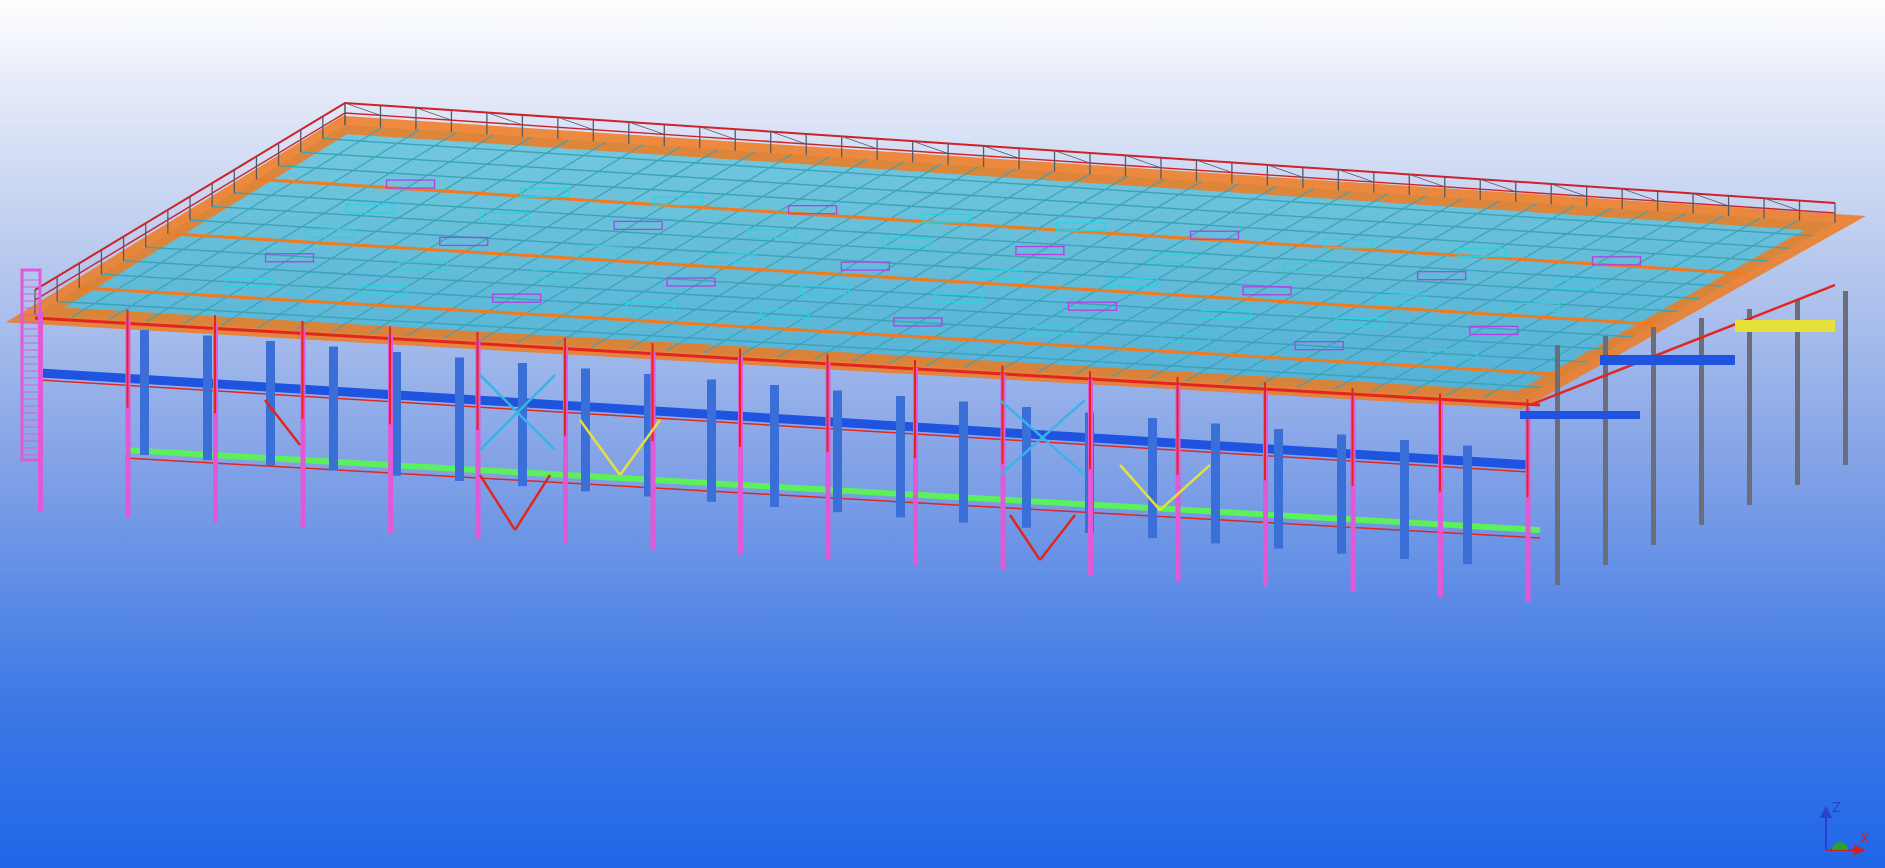 This screenshot has width=1885, height=868. I want to click on side-yellow-beam, so click(1785, 326).